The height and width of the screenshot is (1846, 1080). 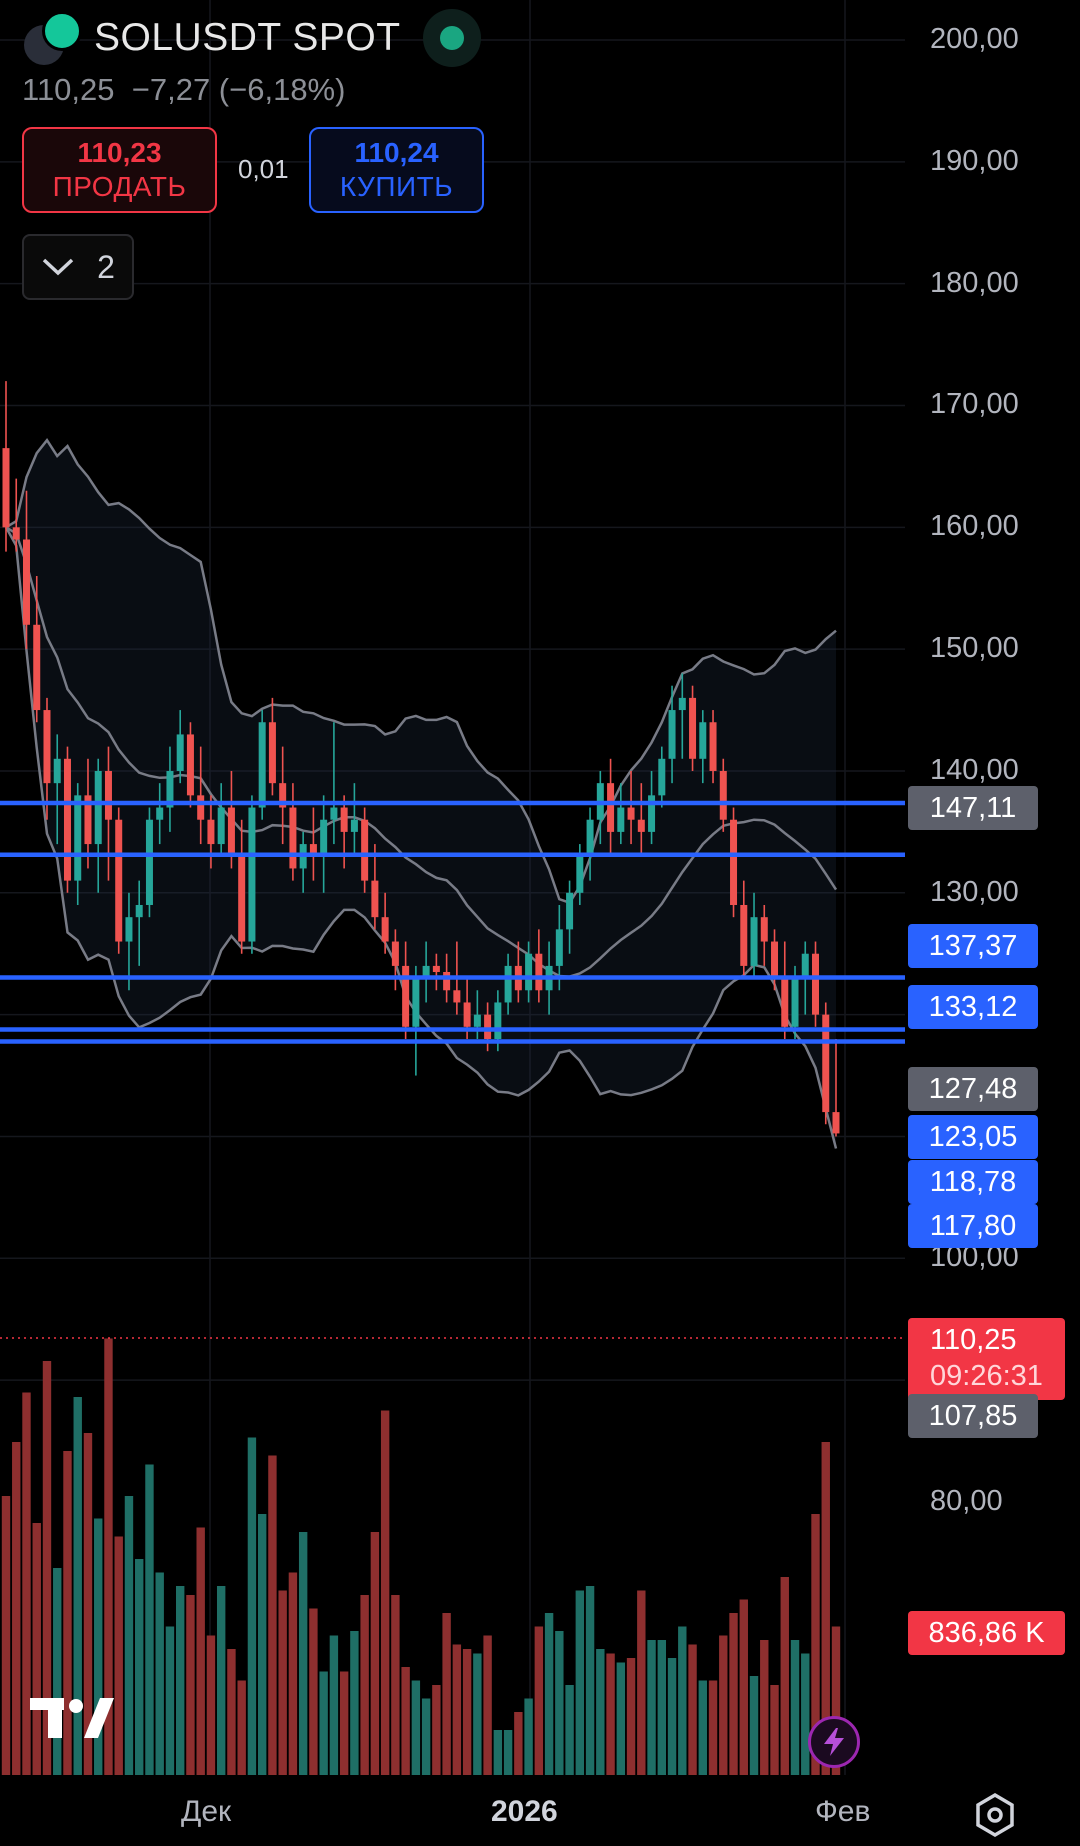 I want to click on market-status-indicator, so click(x=451, y=38).